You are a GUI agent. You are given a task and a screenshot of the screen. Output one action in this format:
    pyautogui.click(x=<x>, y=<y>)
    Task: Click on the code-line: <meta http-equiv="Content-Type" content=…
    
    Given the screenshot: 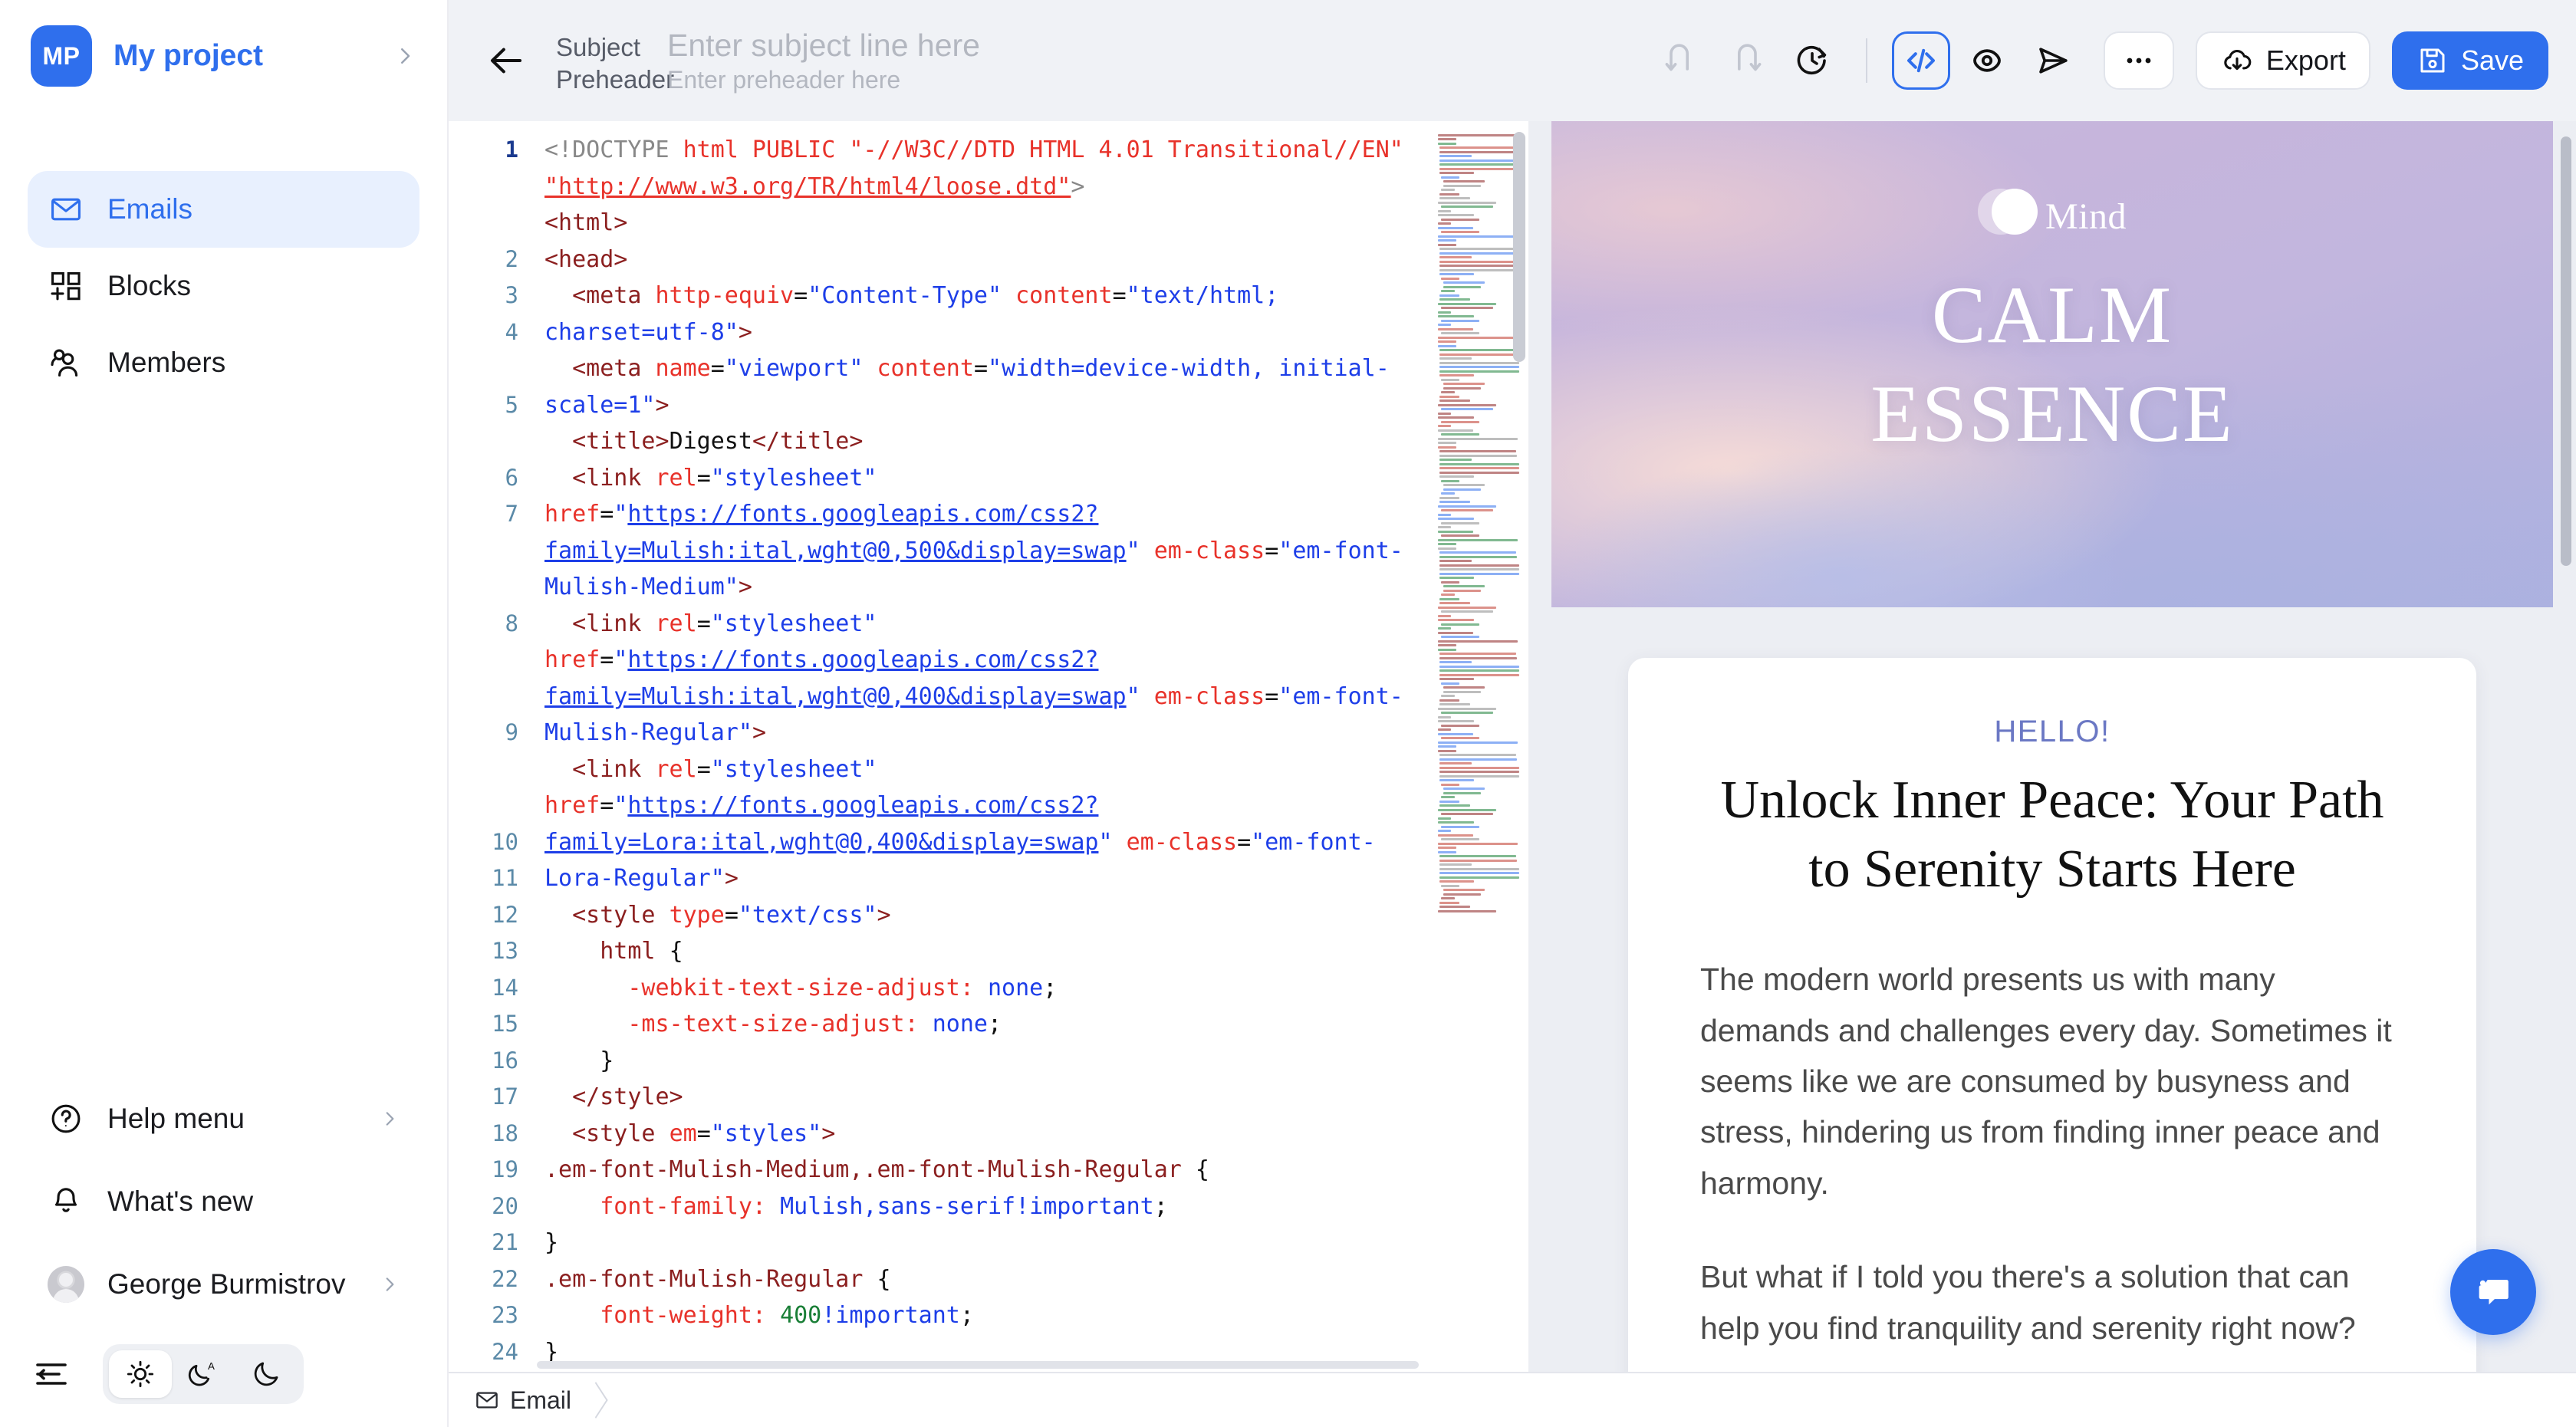 What is the action you would take?
    pyautogui.click(x=918, y=314)
    